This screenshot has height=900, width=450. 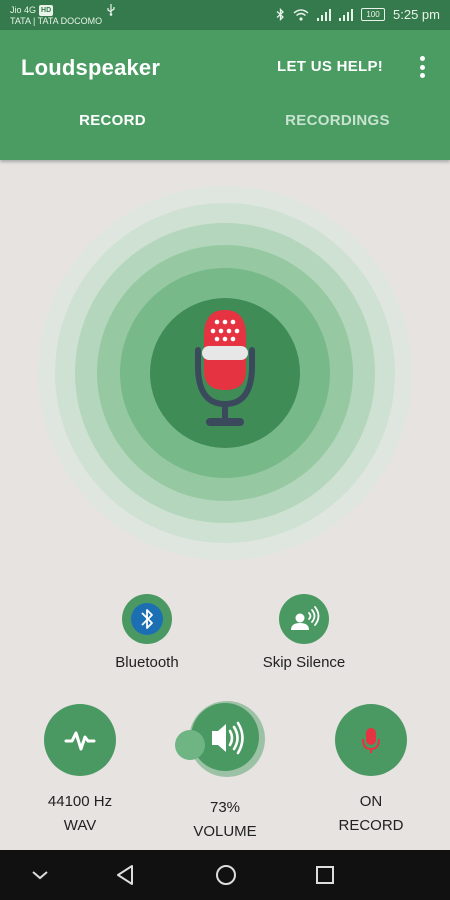 I want to click on format-button, so click(x=80, y=740).